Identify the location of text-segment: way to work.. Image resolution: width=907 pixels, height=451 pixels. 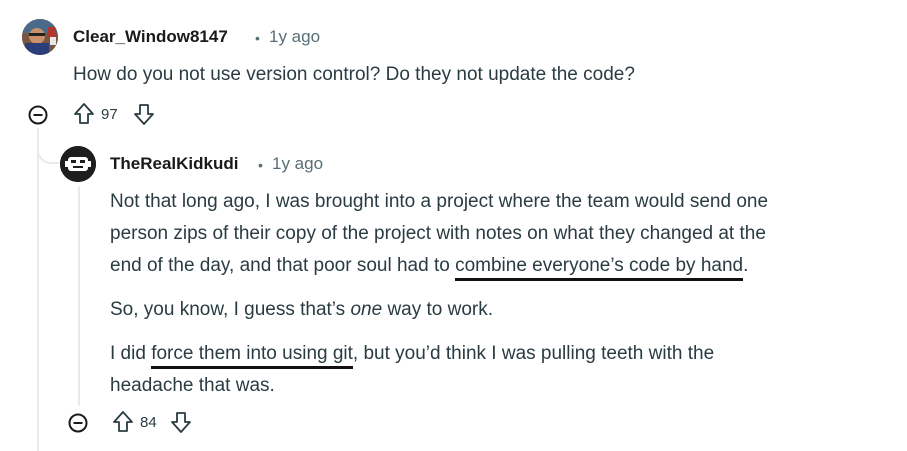
(438, 309).